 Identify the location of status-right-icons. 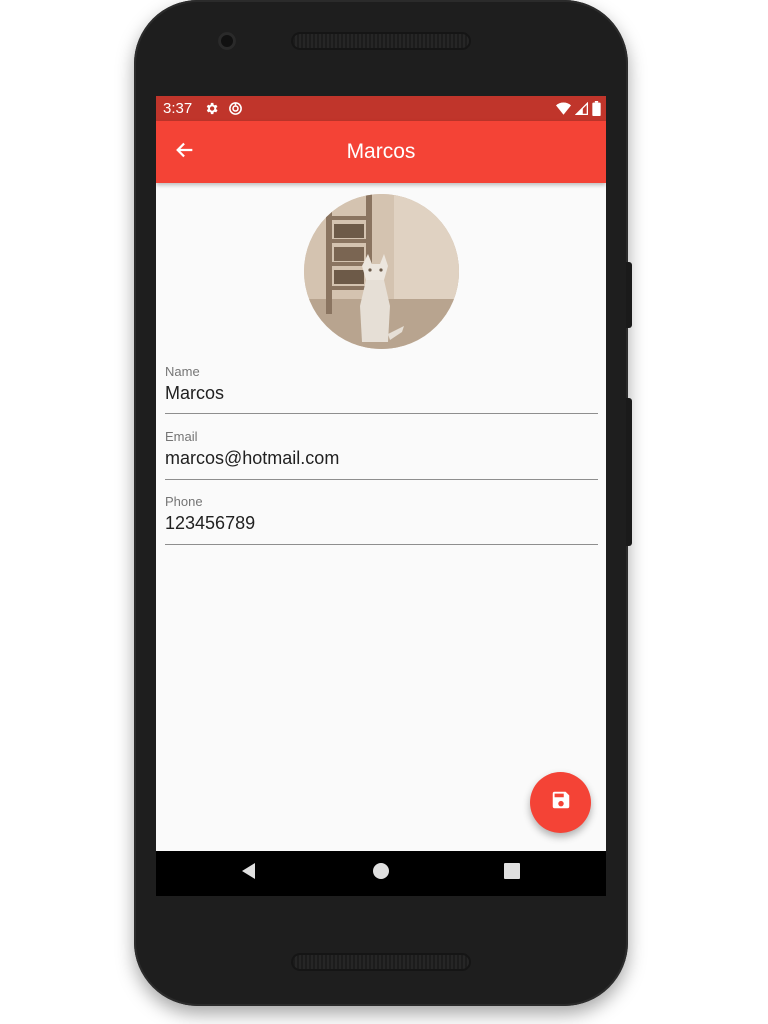
(578, 108).